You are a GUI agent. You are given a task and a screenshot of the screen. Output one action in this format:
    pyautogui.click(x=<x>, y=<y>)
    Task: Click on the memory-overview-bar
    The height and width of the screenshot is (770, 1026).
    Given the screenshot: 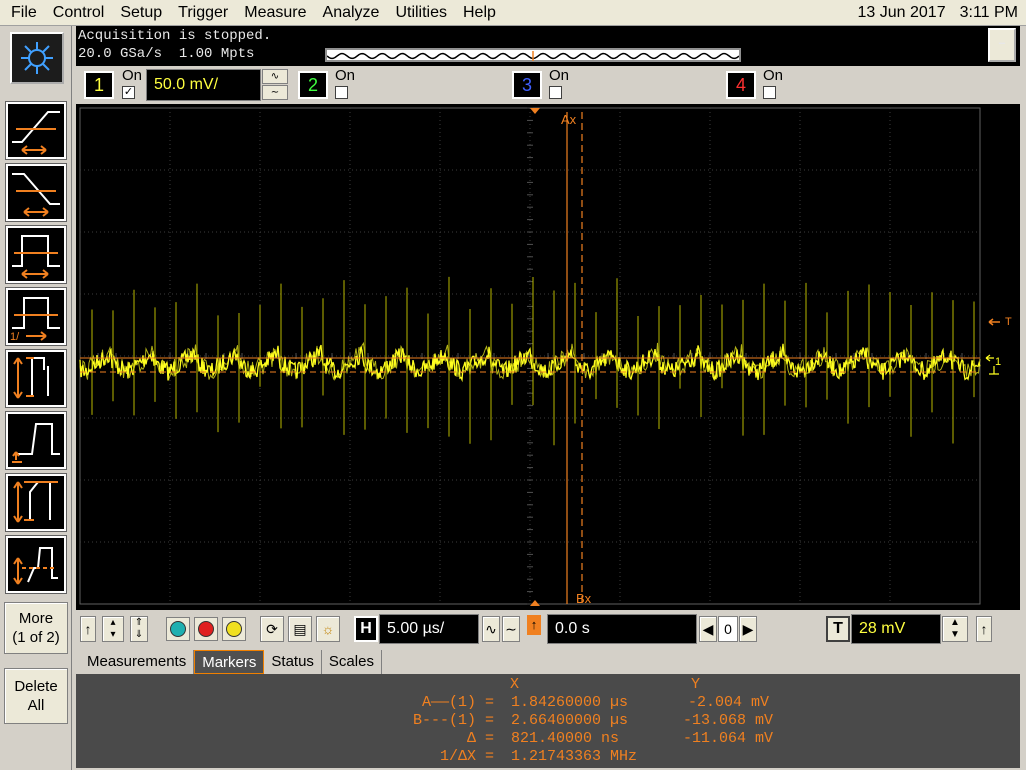 What is the action you would take?
    pyautogui.click(x=533, y=55)
    